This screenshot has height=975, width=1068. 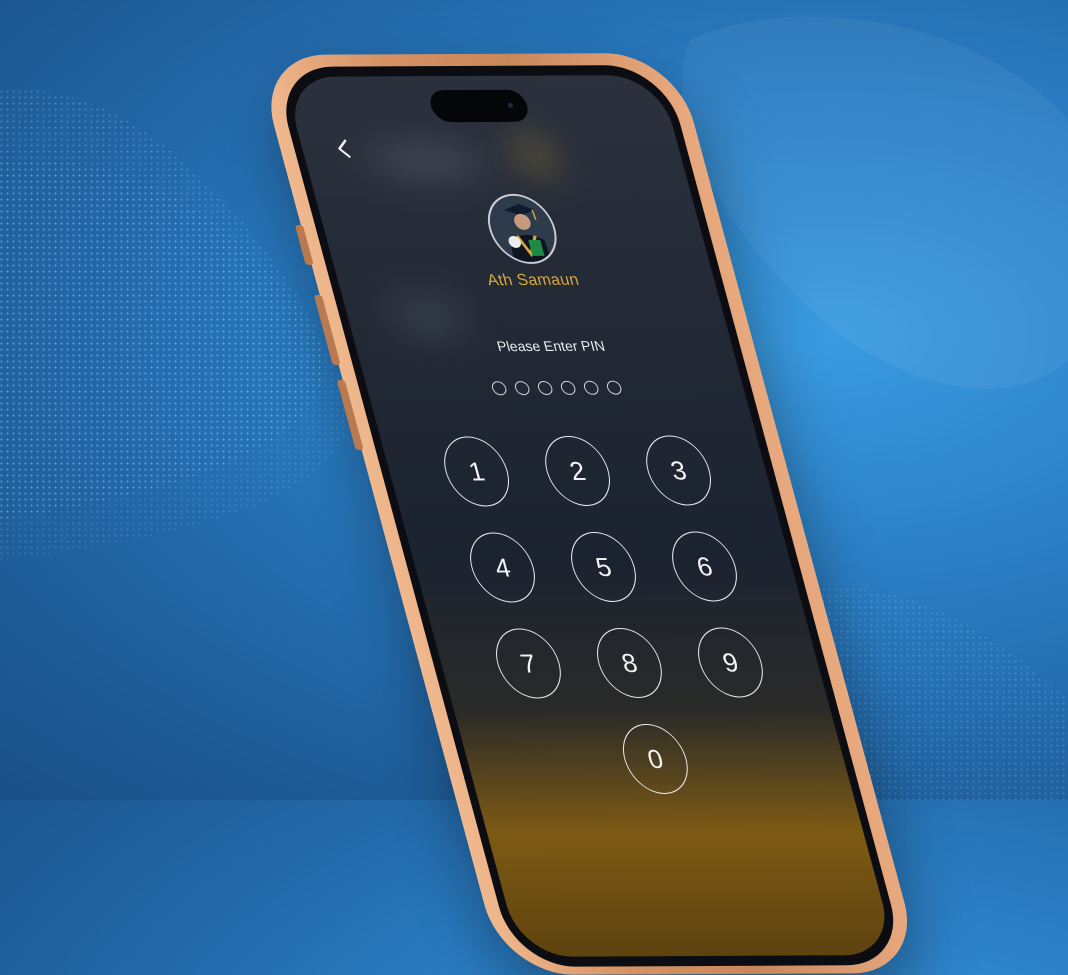 What do you see at coordinates (528, 663) in the screenshot?
I see `key-7: 7` at bounding box center [528, 663].